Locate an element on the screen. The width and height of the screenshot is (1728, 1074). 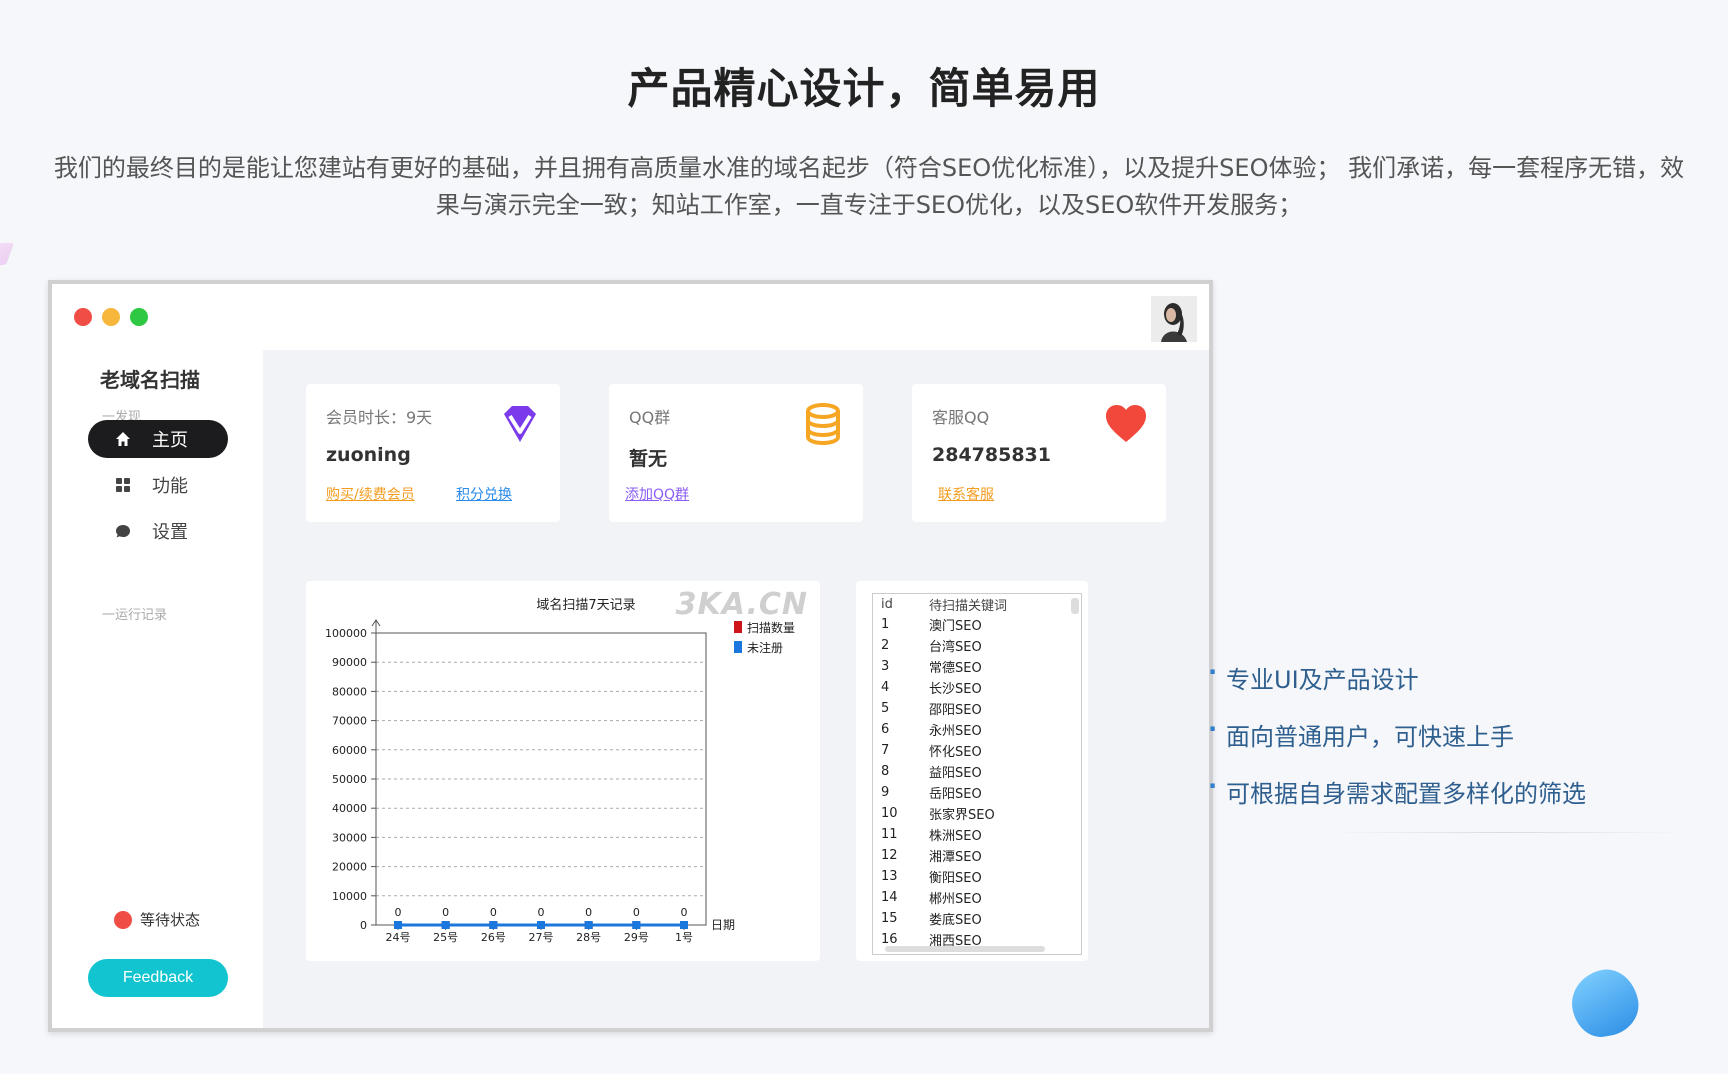
divider is located at coordinates (1507, 832).